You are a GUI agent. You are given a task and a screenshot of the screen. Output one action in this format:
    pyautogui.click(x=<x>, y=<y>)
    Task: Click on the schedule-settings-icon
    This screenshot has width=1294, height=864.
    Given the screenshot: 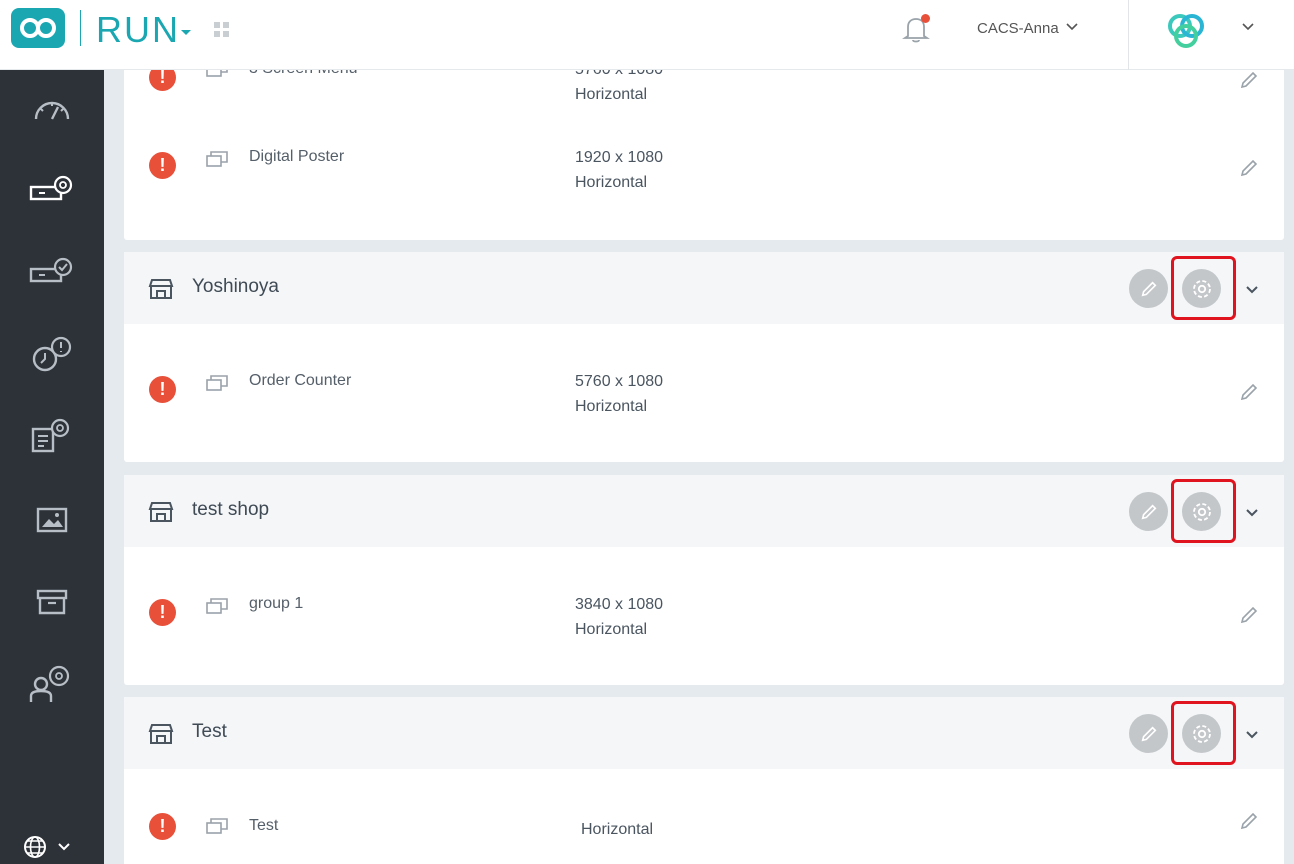 What is the action you would take?
    pyautogui.click(x=50, y=435)
    